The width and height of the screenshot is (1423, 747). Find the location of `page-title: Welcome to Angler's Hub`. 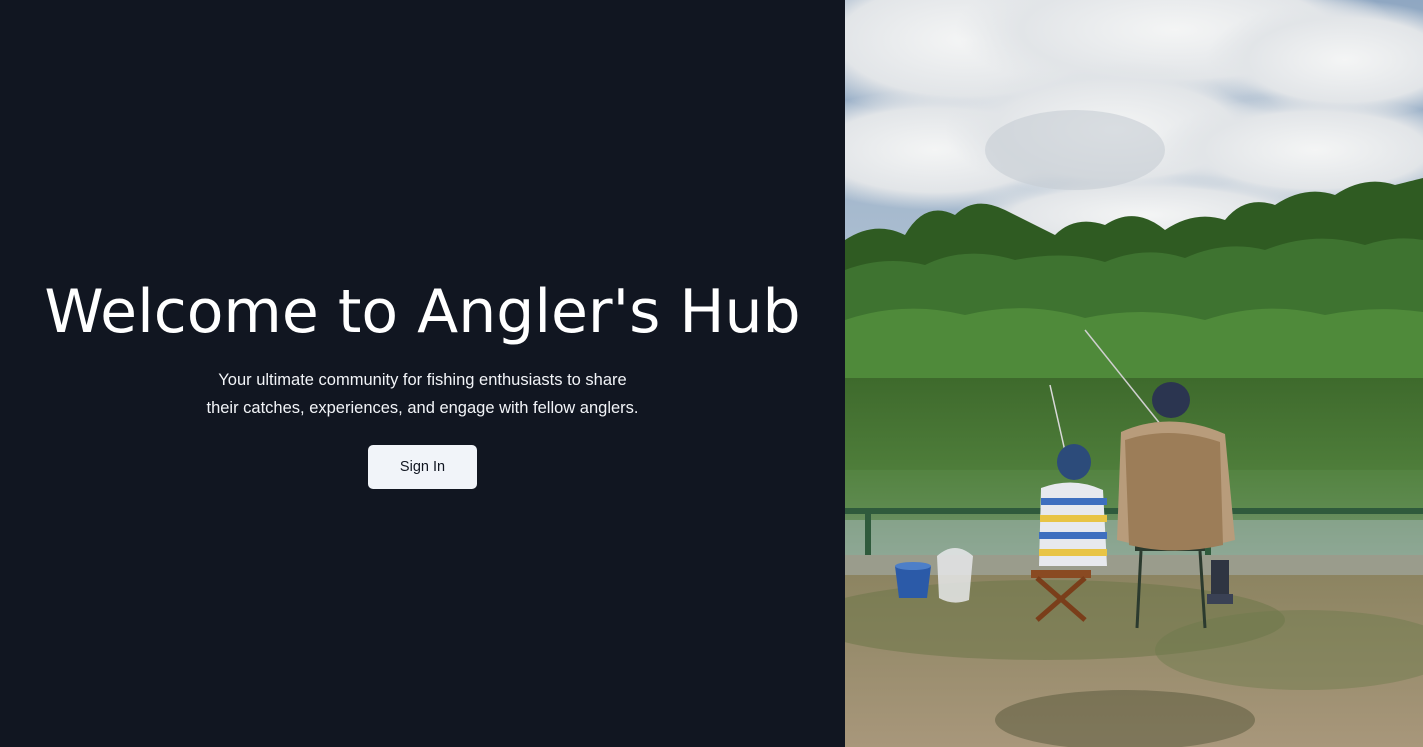

page-title: Welcome to Angler's Hub is located at coordinates (422, 312).